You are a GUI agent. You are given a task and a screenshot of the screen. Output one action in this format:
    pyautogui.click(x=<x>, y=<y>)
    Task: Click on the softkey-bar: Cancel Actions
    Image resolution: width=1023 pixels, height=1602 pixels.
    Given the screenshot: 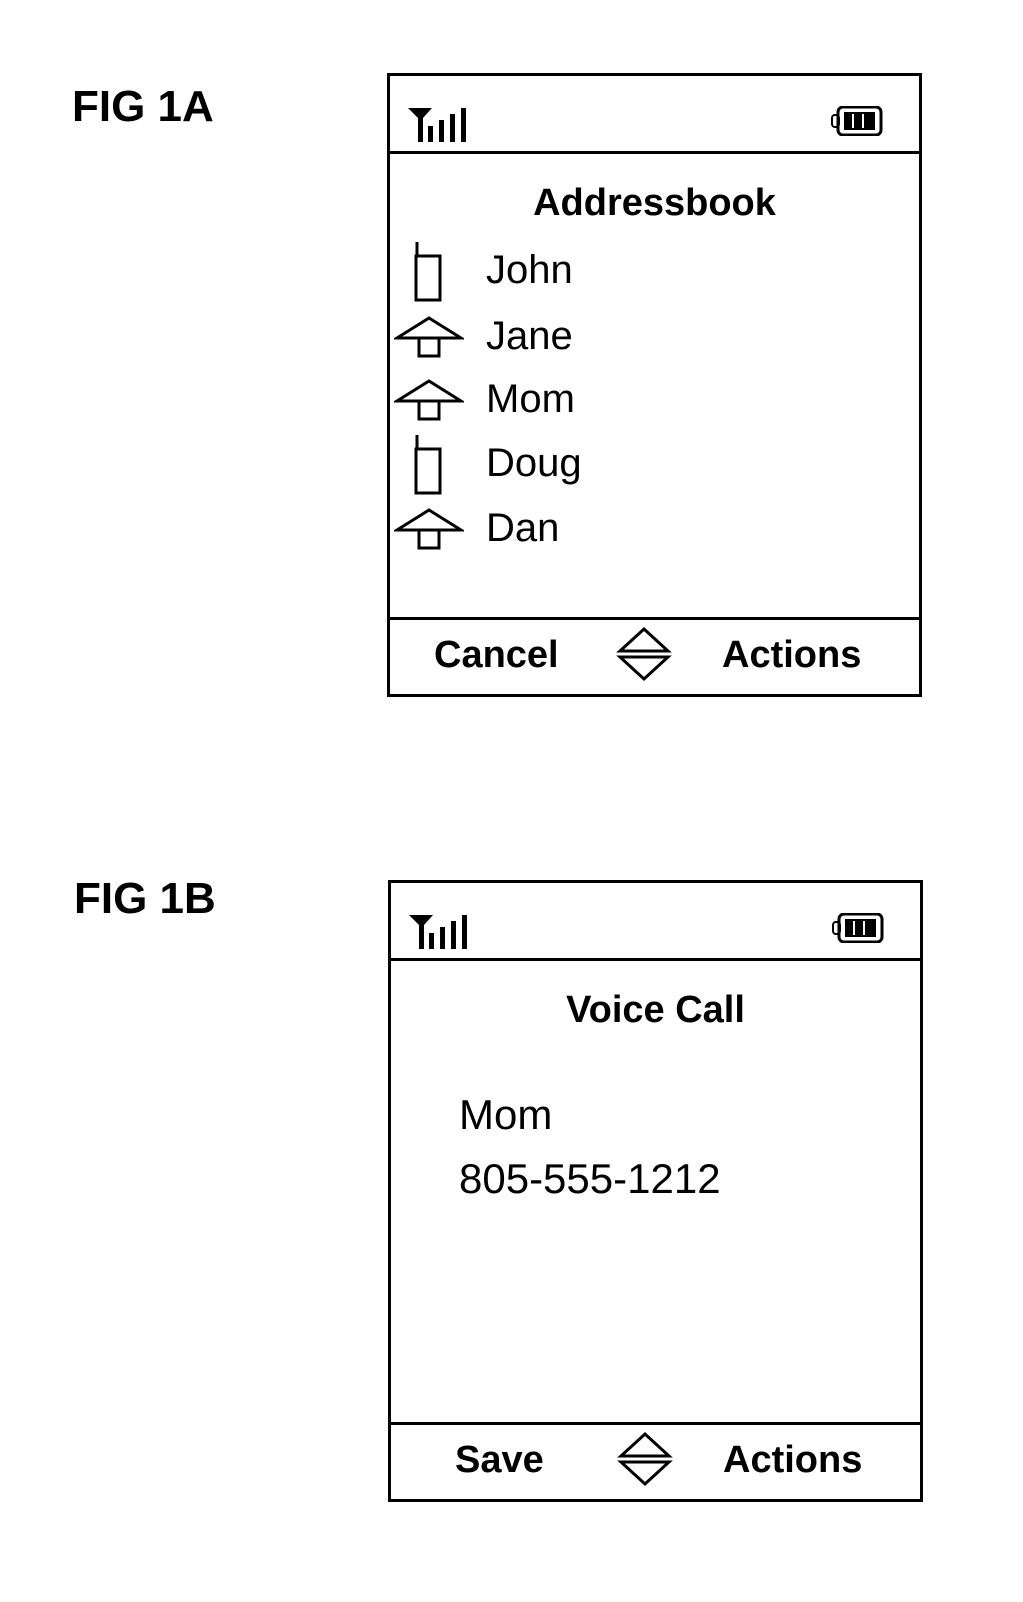 What is the action you would take?
    pyautogui.click(x=654, y=655)
    